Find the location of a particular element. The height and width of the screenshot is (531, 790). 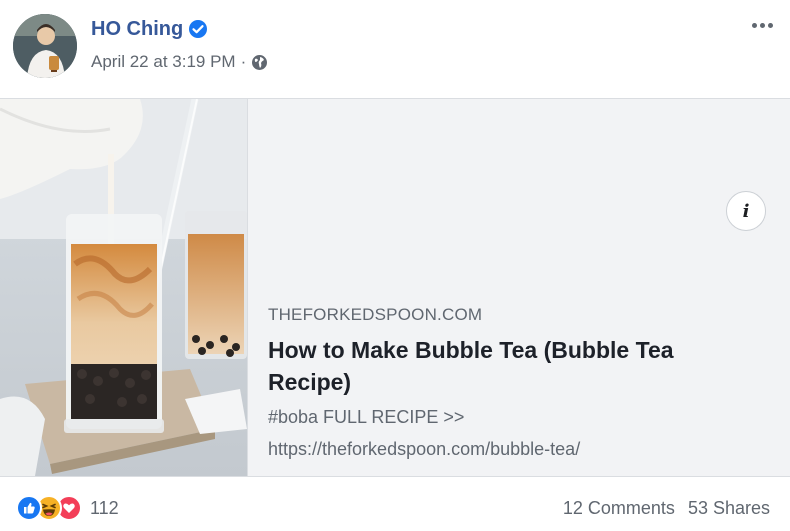

link-description-line1: #boba FULL RECIPE >> is located at coordinates (366, 417).